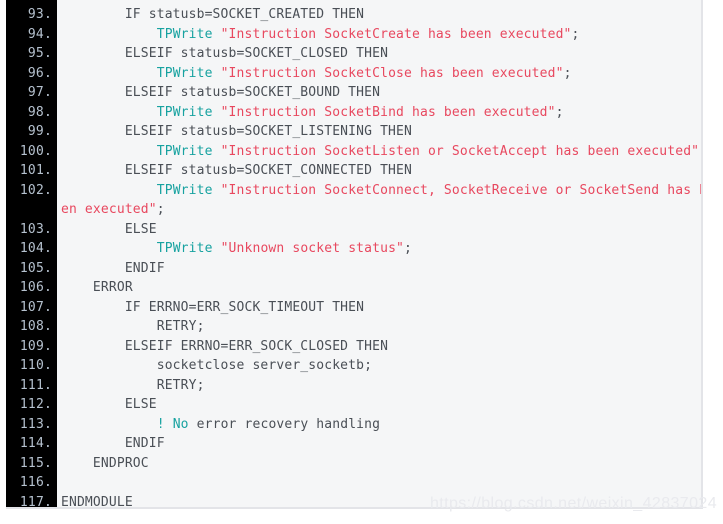 Image resolution: width=723 pixels, height=524 pixels. I want to click on line-number: 113., so click(35, 424).